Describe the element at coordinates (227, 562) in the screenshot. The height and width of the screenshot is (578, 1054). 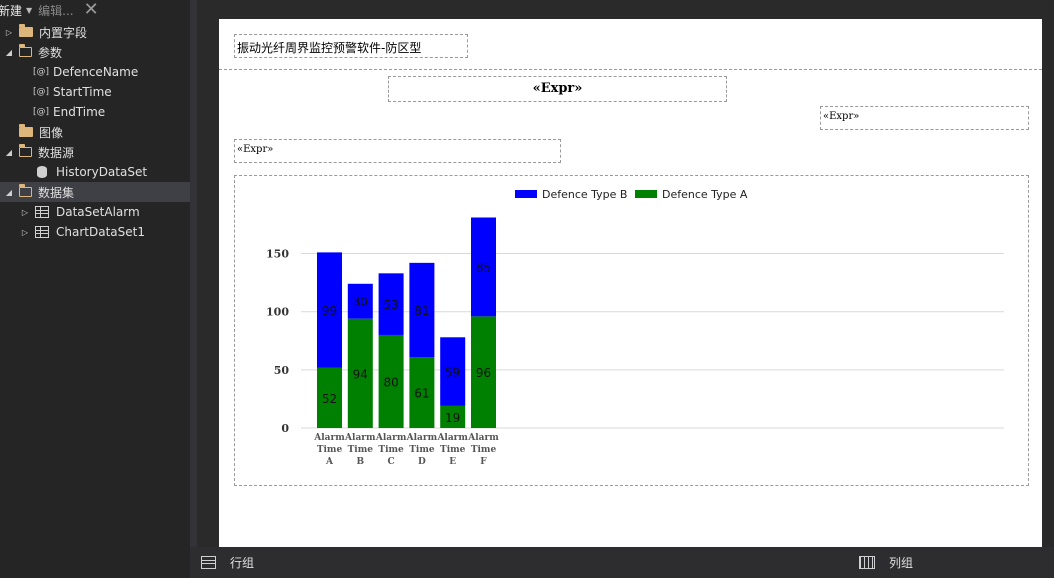
I see `row-group-pane: 行组` at that location.